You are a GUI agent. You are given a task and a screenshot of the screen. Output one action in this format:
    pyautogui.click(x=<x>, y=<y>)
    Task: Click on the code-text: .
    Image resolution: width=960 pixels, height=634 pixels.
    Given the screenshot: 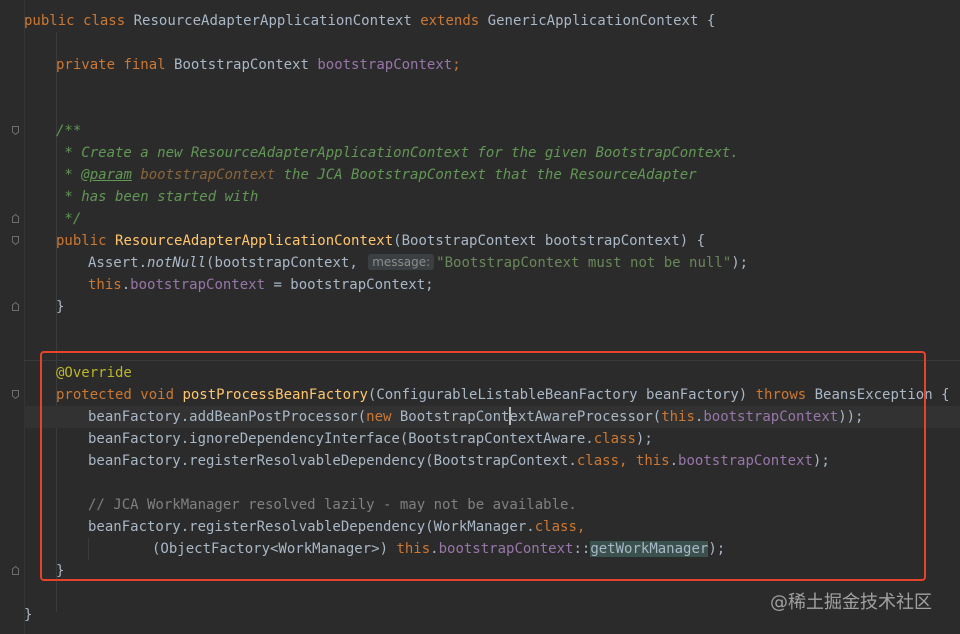 What is the action you would take?
    pyautogui.click(x=126, y=285)
    